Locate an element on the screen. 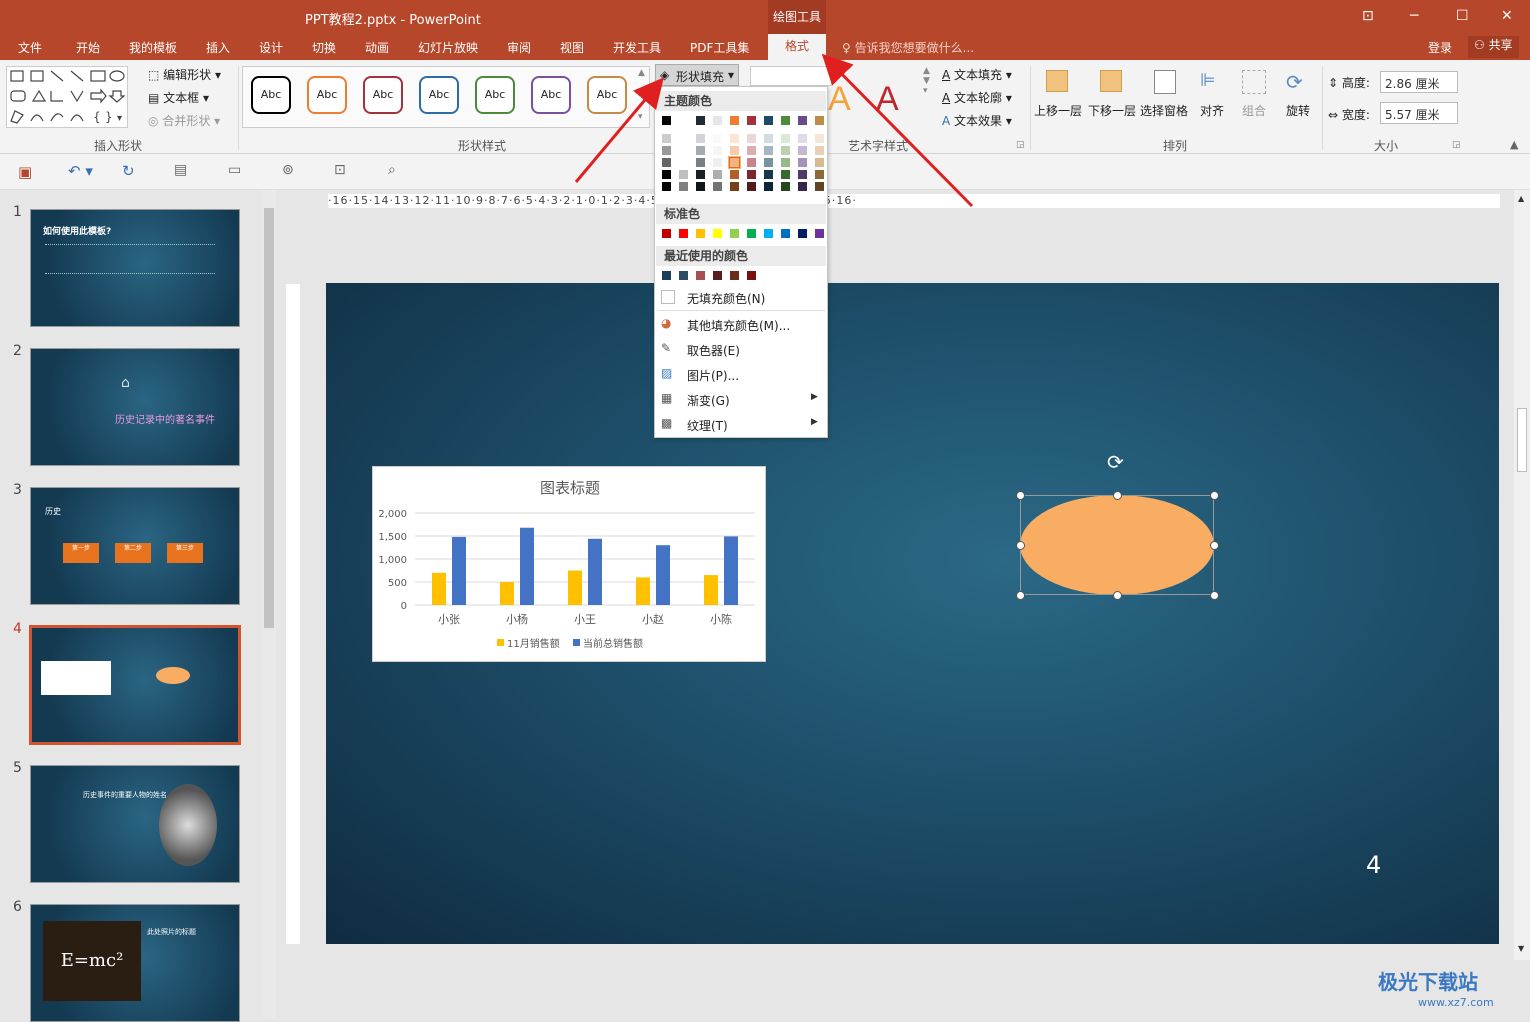  close-icon: ✕ is located at coordinates (1507, 16).